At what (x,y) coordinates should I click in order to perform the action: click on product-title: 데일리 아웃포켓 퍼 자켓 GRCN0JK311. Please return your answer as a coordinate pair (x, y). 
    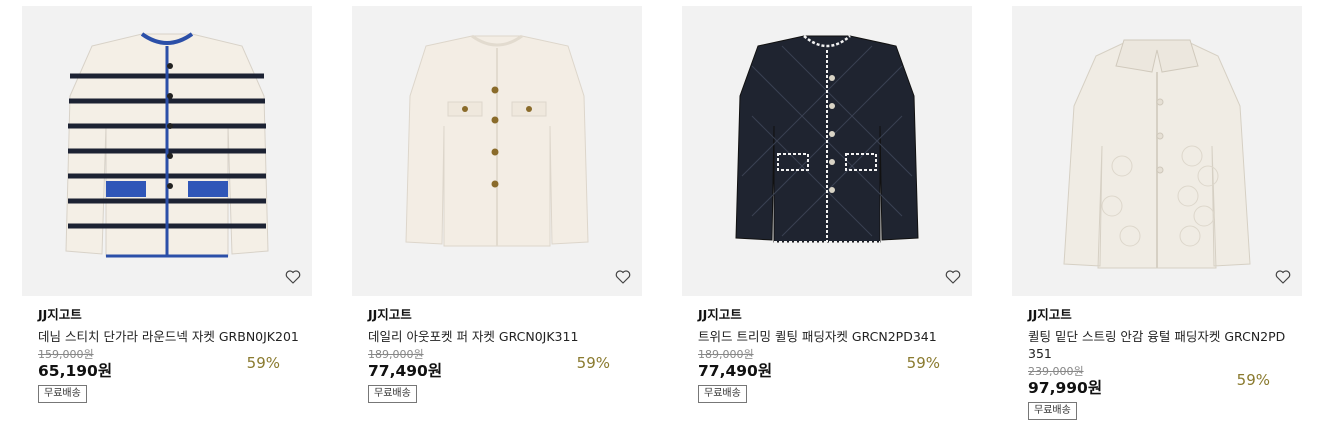
    Looking at the image, I should click on (499, 336).